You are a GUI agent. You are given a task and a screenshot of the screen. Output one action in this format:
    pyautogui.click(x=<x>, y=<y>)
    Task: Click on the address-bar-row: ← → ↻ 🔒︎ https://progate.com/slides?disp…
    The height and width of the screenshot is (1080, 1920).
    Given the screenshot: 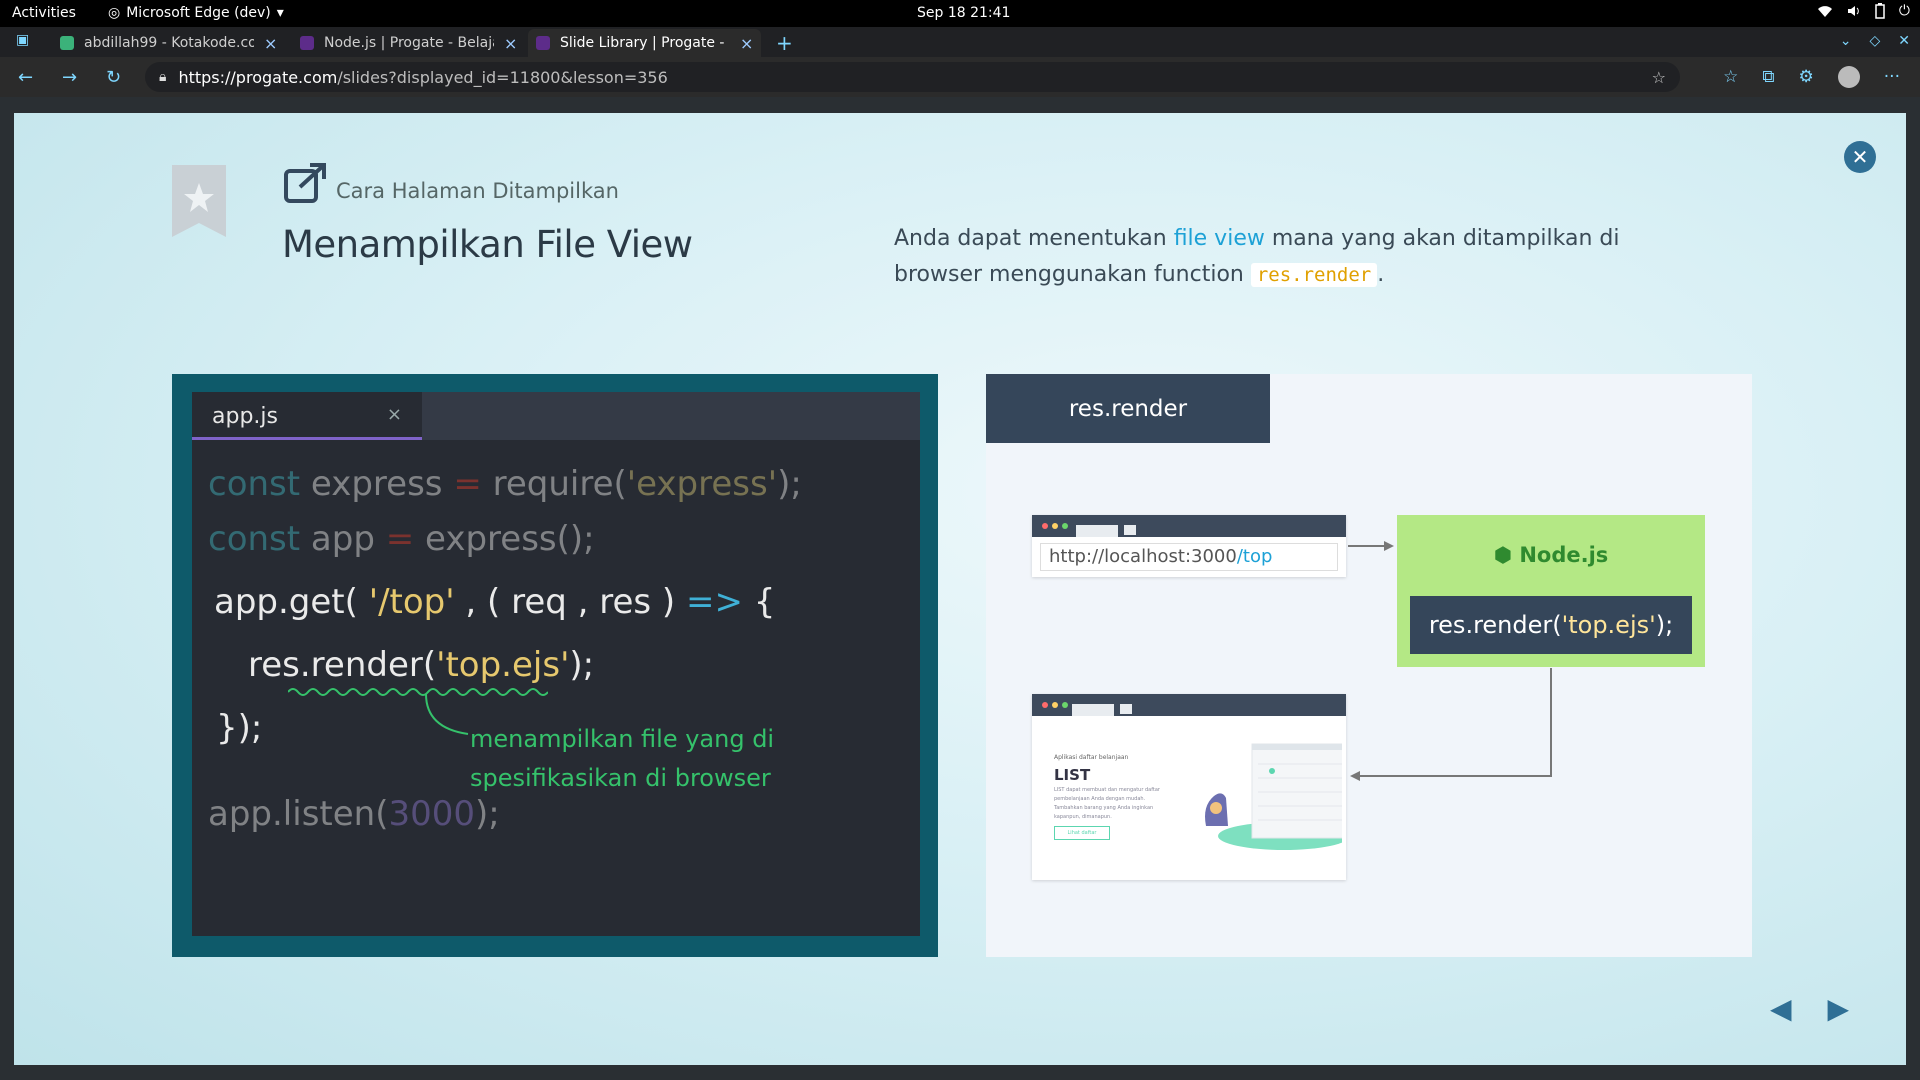 What is the action you would take?
    pyautogui.click(x=960, y=77)
    